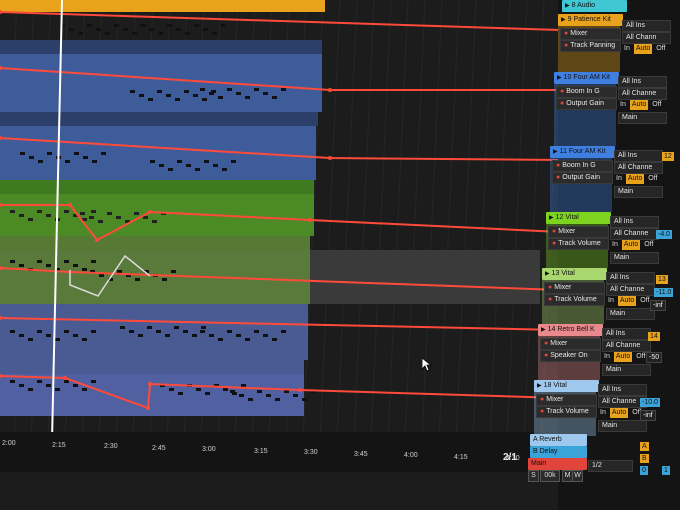 The image size is (680, 510). What do you see at coordinates (9, 443) in the screenshot?
I see `ruler-tick-label: 2:00` at bounding box center [9, 443].